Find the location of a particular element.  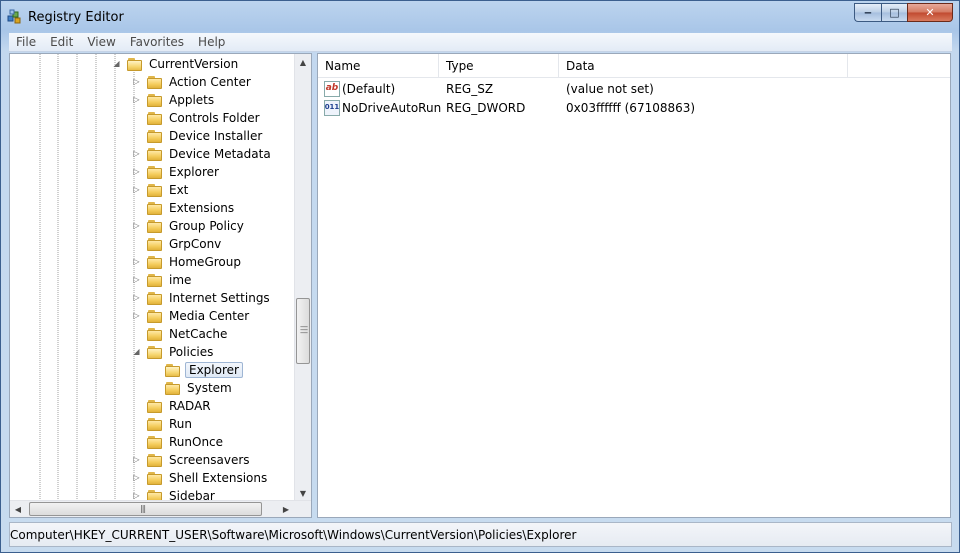

menu-favorites: Favorites is located at coordinates (157, 42).